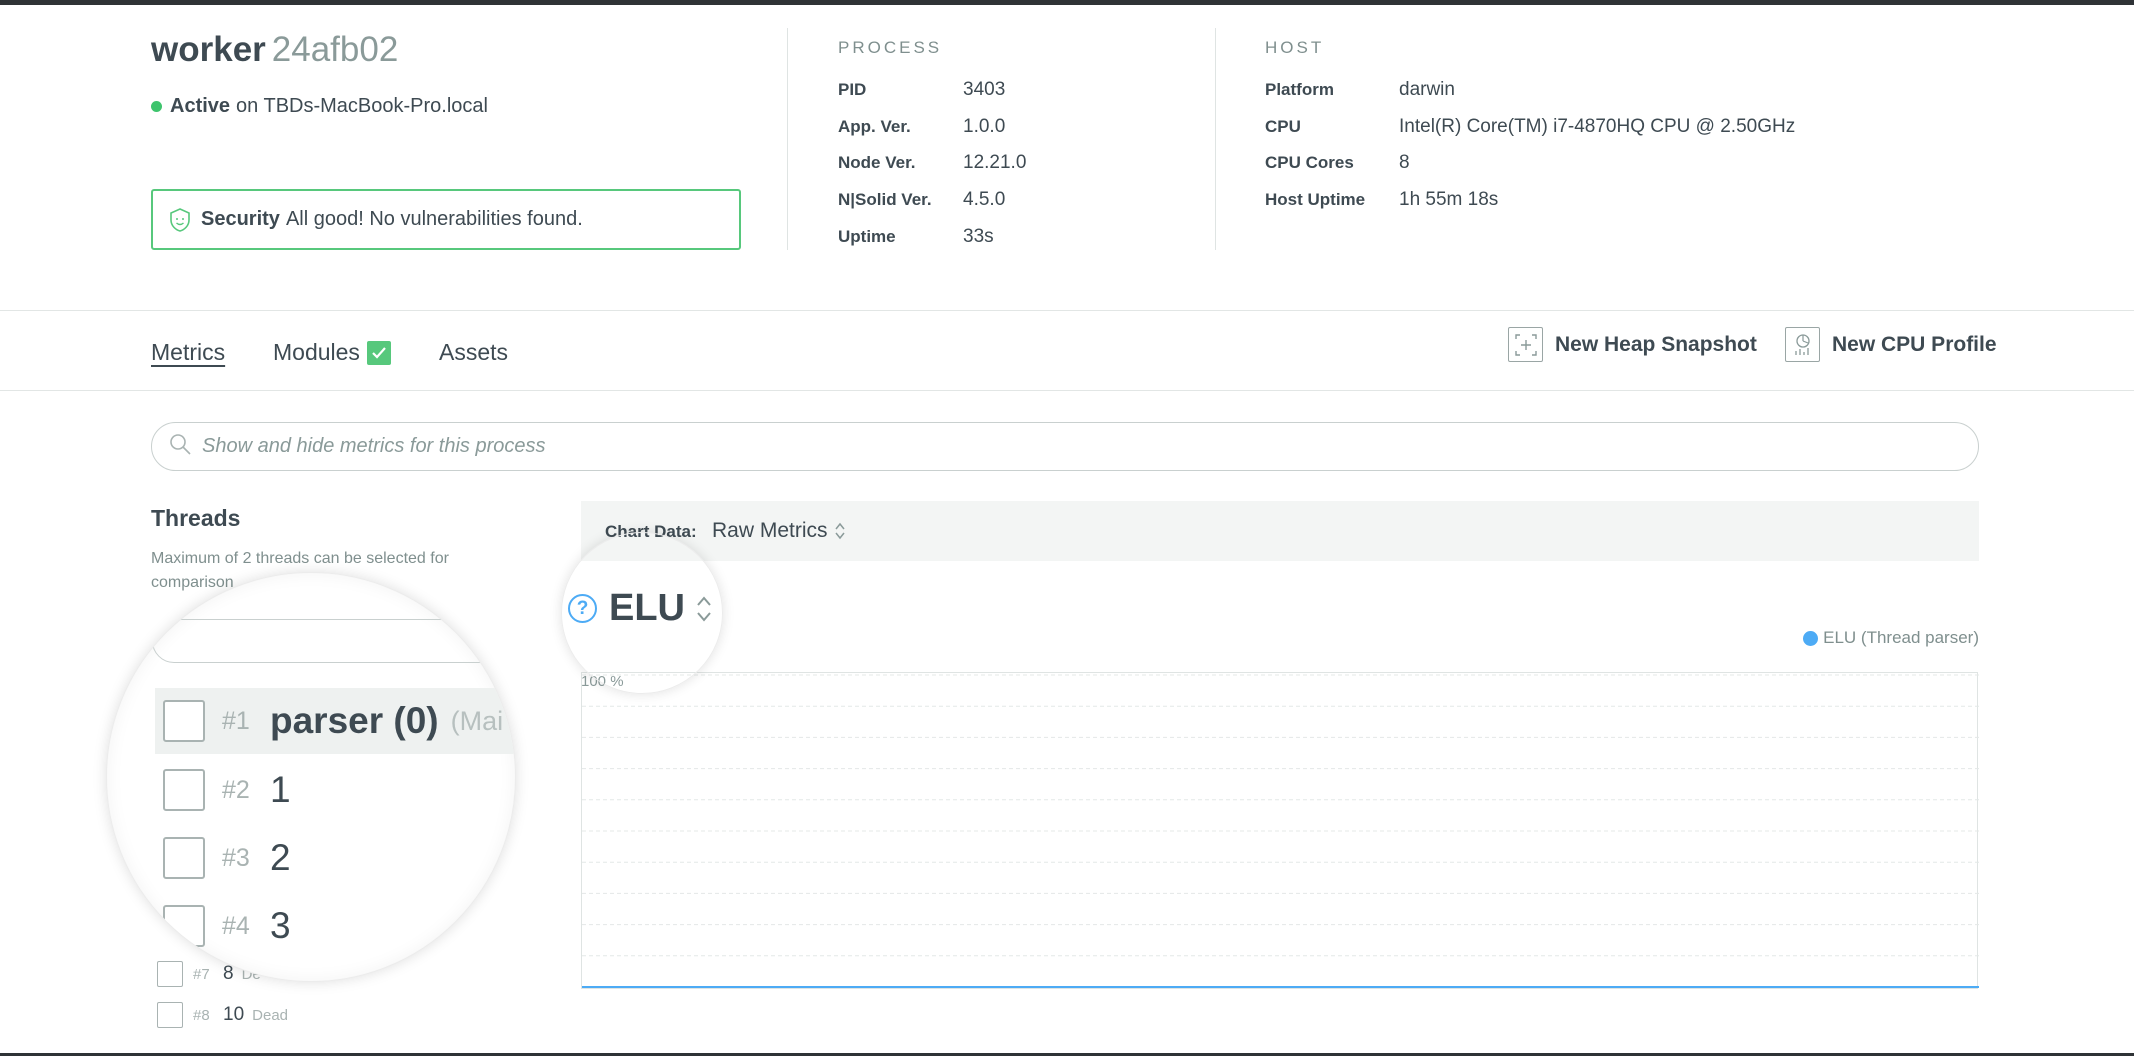  What do you see at coordinates (932, 90) in the screenshot?
I see `process-row: PID 3403` at bounding box center [932, 90].